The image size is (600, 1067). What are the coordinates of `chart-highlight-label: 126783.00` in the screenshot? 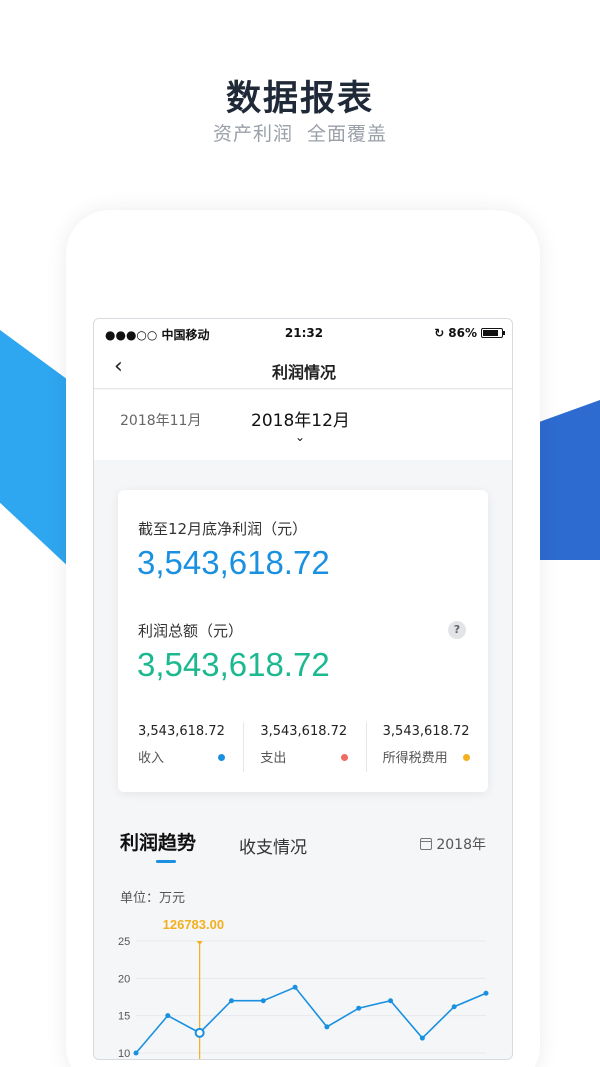 It's located at (193, 924).